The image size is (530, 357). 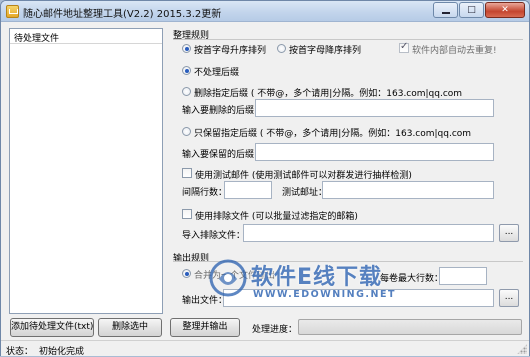 I want to click on sort-asc-radio, so click(x=186, y=48).